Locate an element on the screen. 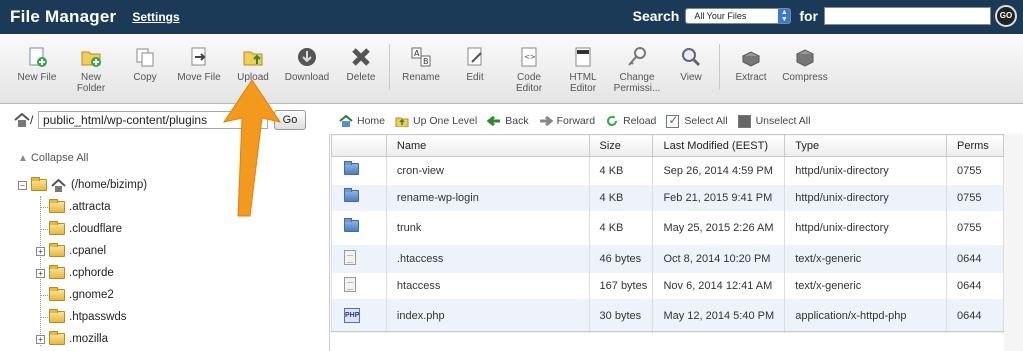 This screenshot has height=351, width=1023. new-folder-button: New Folder is located at coordinates (91, 70).